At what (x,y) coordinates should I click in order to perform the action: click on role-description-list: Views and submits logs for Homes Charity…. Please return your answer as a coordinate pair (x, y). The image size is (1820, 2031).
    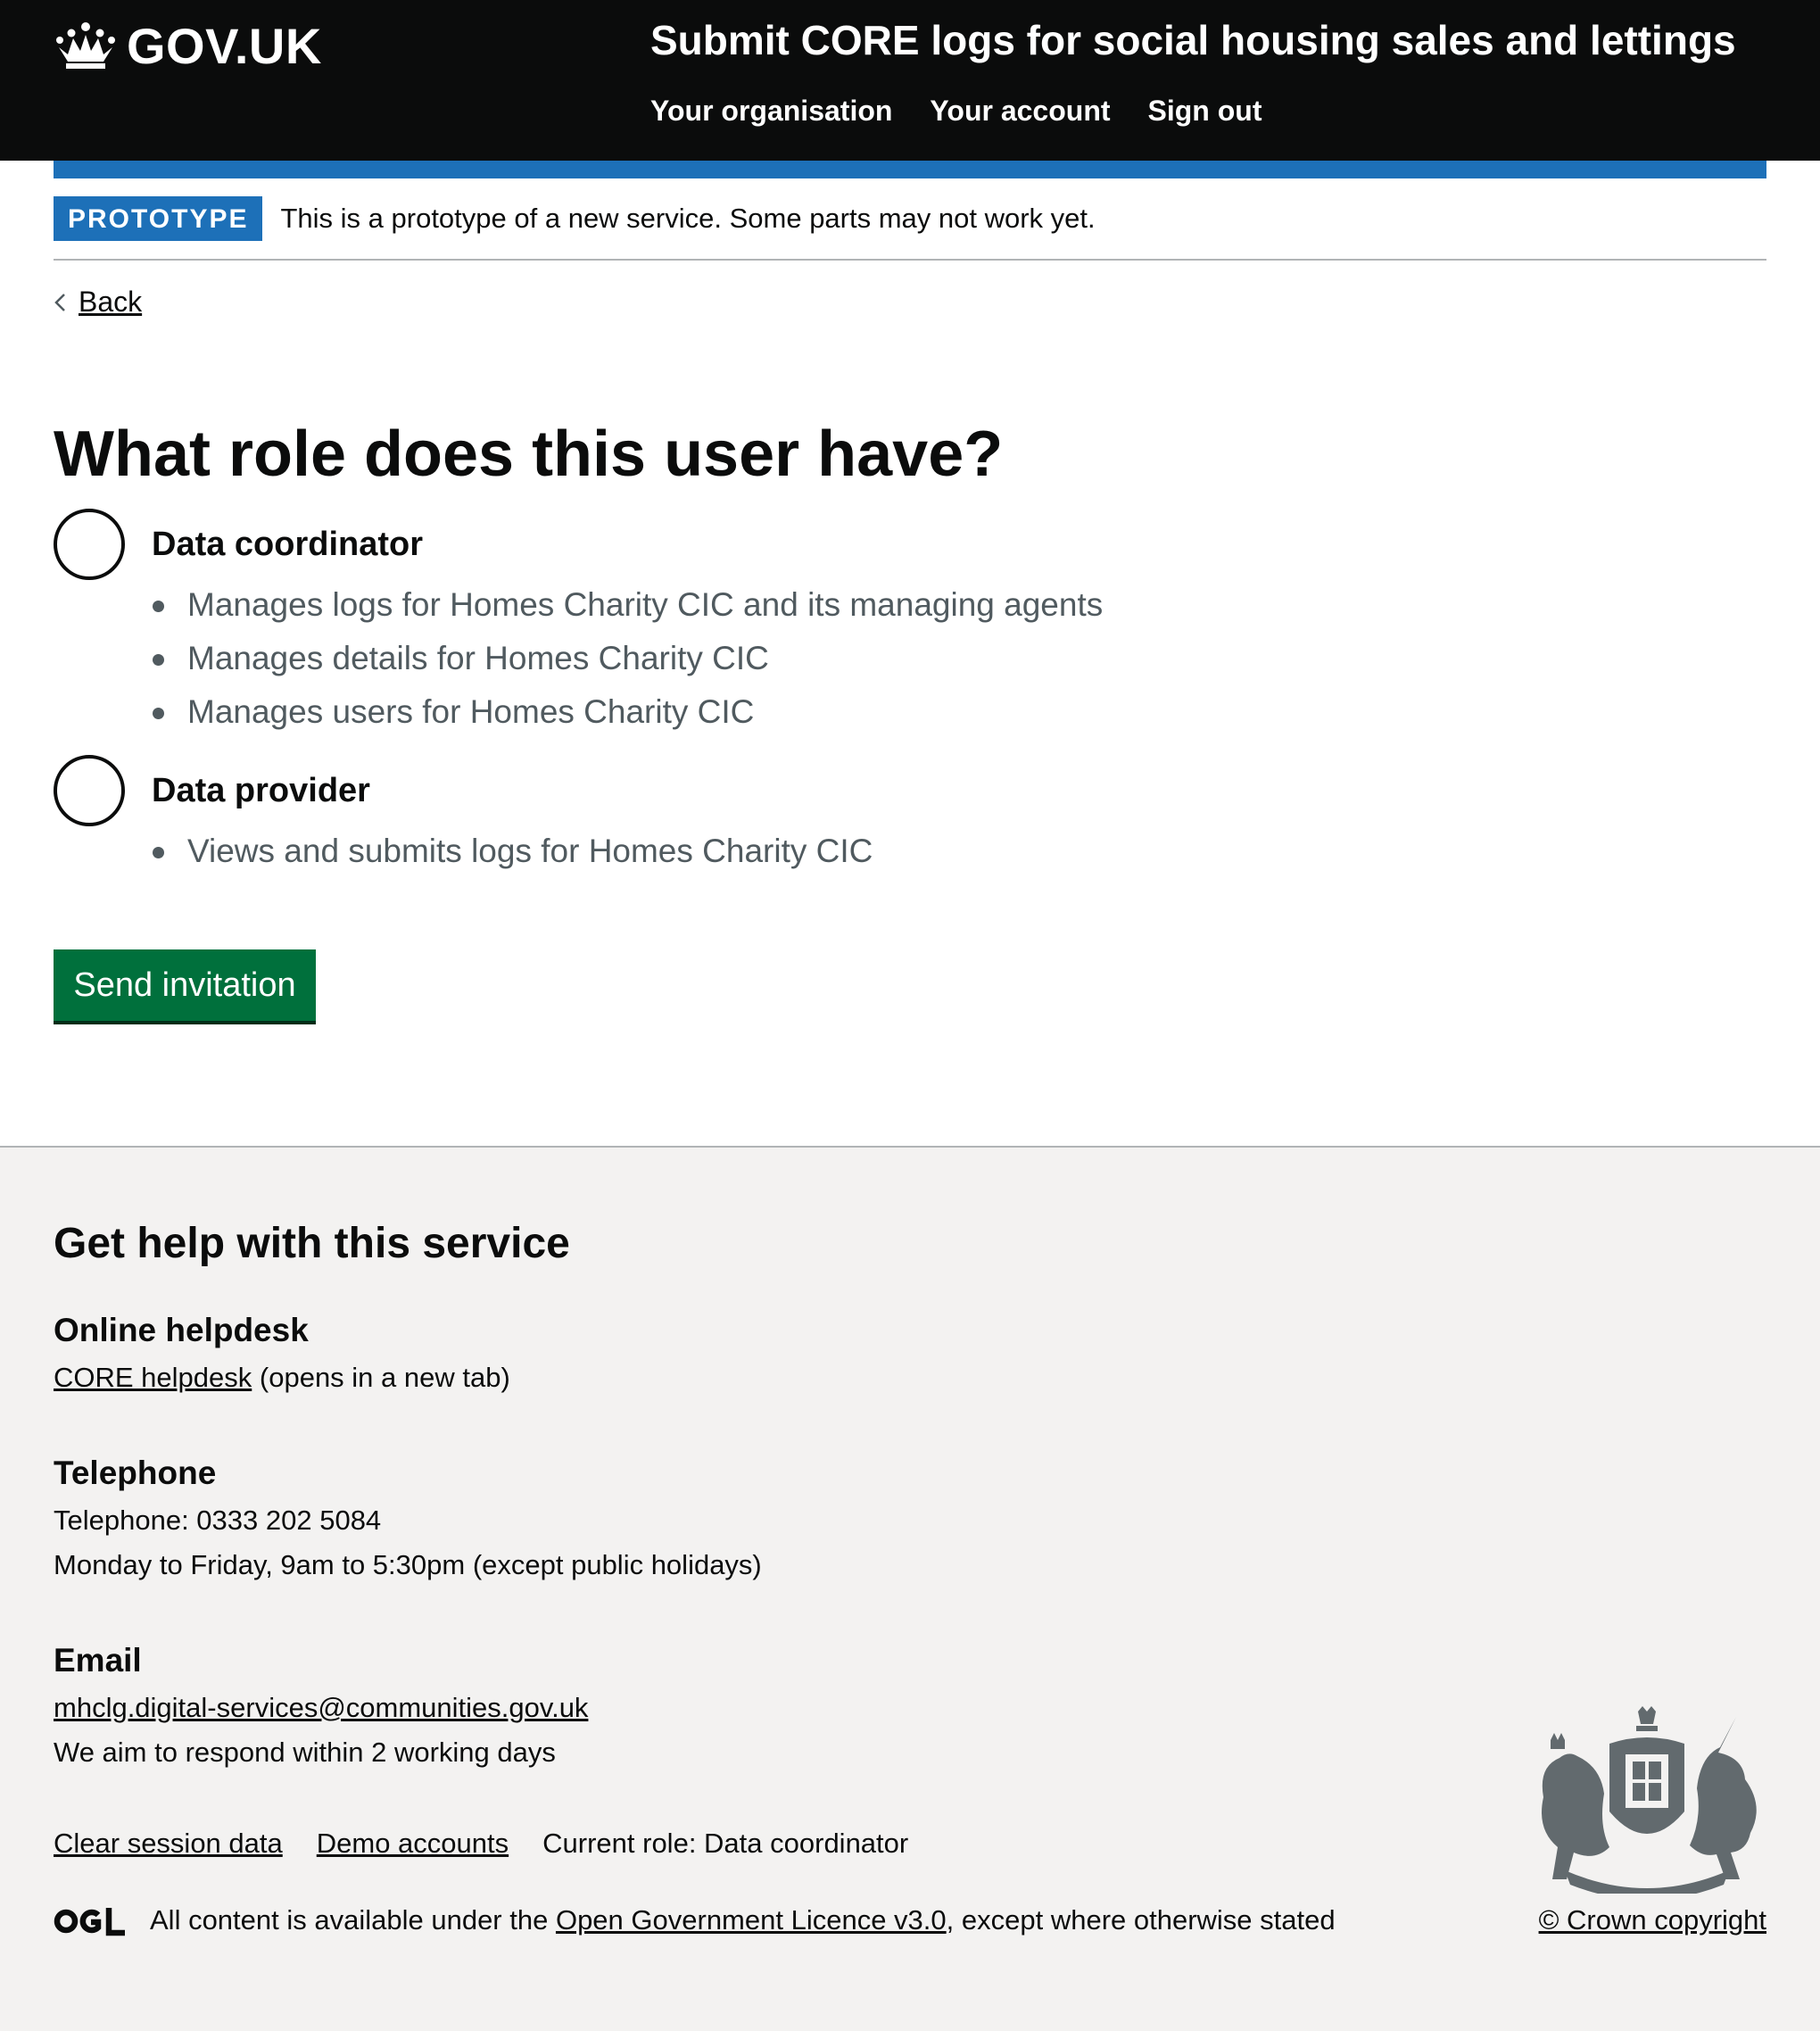
    Looking at the image, I should click on (513, 851).